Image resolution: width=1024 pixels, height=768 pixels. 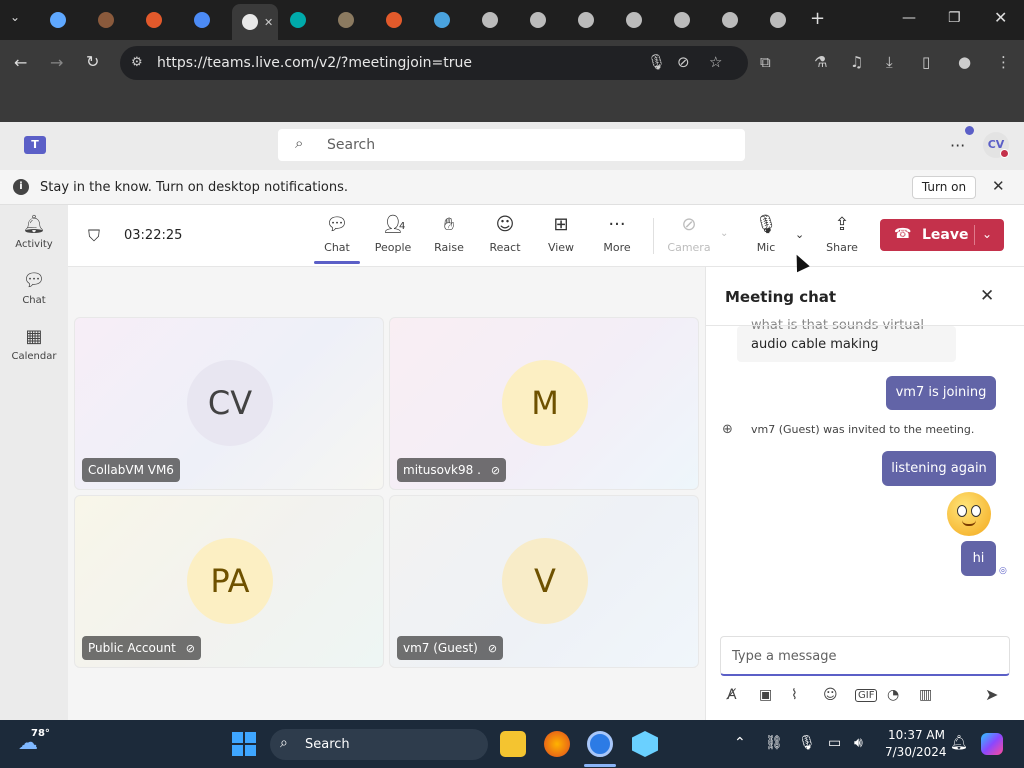 I want to click on gif-icon: GIF, so click(x=866, y=695).